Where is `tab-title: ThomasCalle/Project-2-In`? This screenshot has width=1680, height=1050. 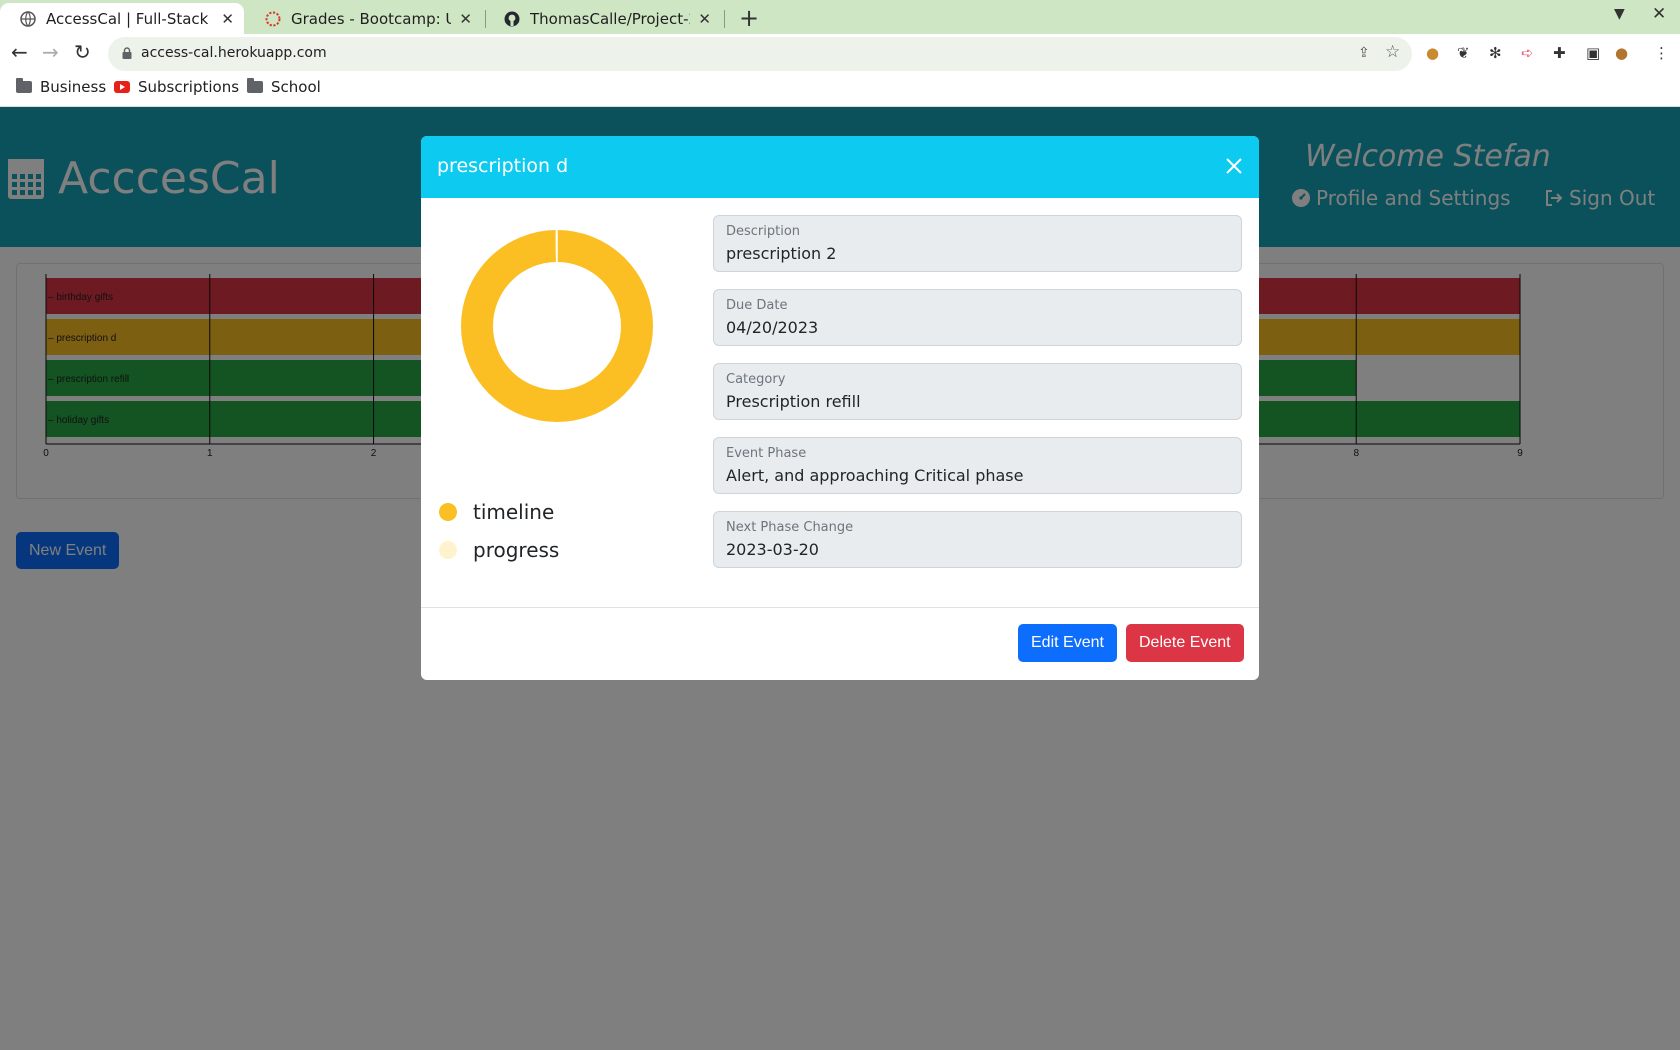 tab-title: ThomasCalle/Project-2-In is located at coordinates (610, 18).